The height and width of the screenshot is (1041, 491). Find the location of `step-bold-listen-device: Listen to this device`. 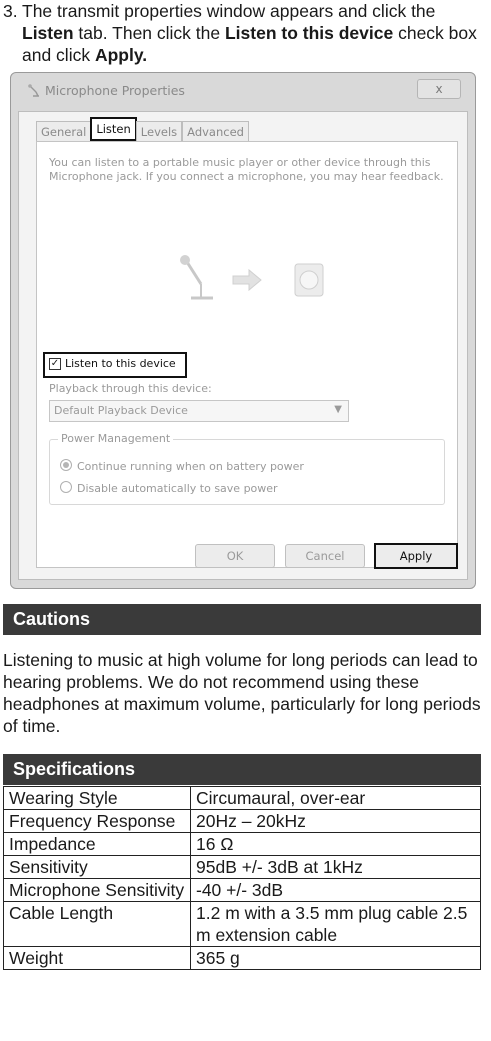

step-bold-listen-device: Listen to this device is located at coordinates (309, 33).